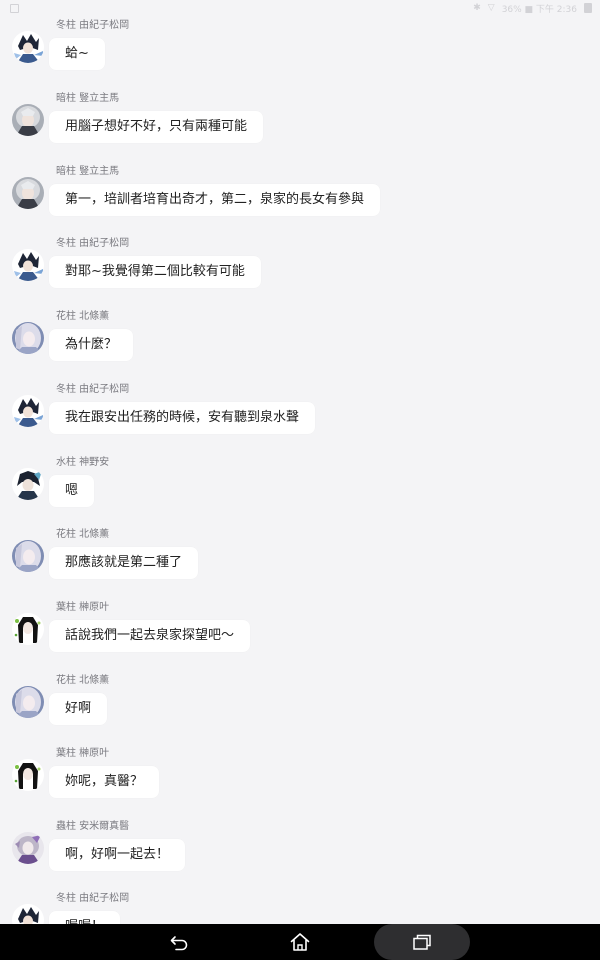  What do you see at coordinates (150, 636) in the screenshot?
I see `message-bubble: 話說我們一起去泉家探望吧〜` at bounding box center [150, 636].